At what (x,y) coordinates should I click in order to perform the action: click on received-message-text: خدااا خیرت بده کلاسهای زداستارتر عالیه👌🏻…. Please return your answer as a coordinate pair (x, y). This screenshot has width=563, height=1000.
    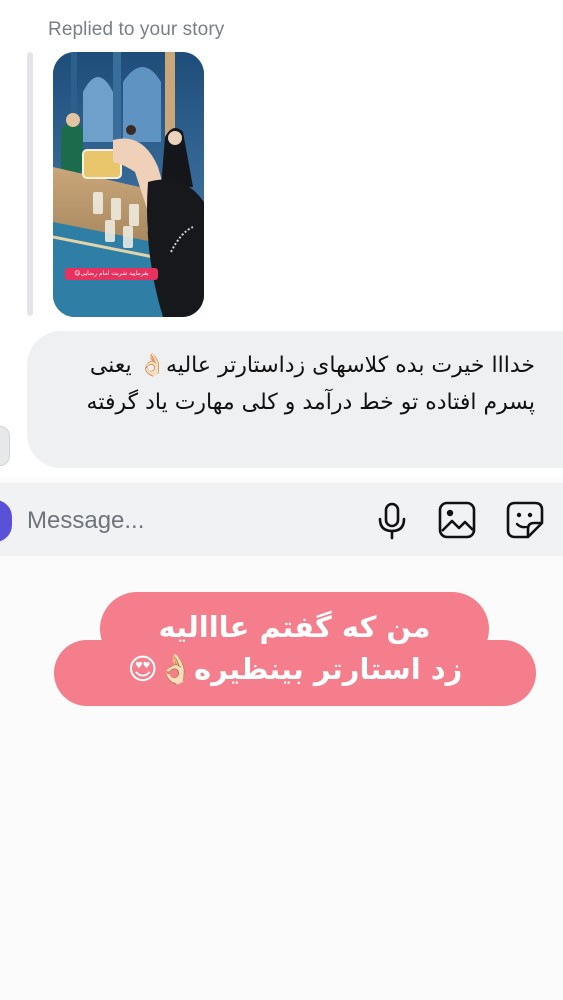
    Looking at the image, I should click on (310, 384).